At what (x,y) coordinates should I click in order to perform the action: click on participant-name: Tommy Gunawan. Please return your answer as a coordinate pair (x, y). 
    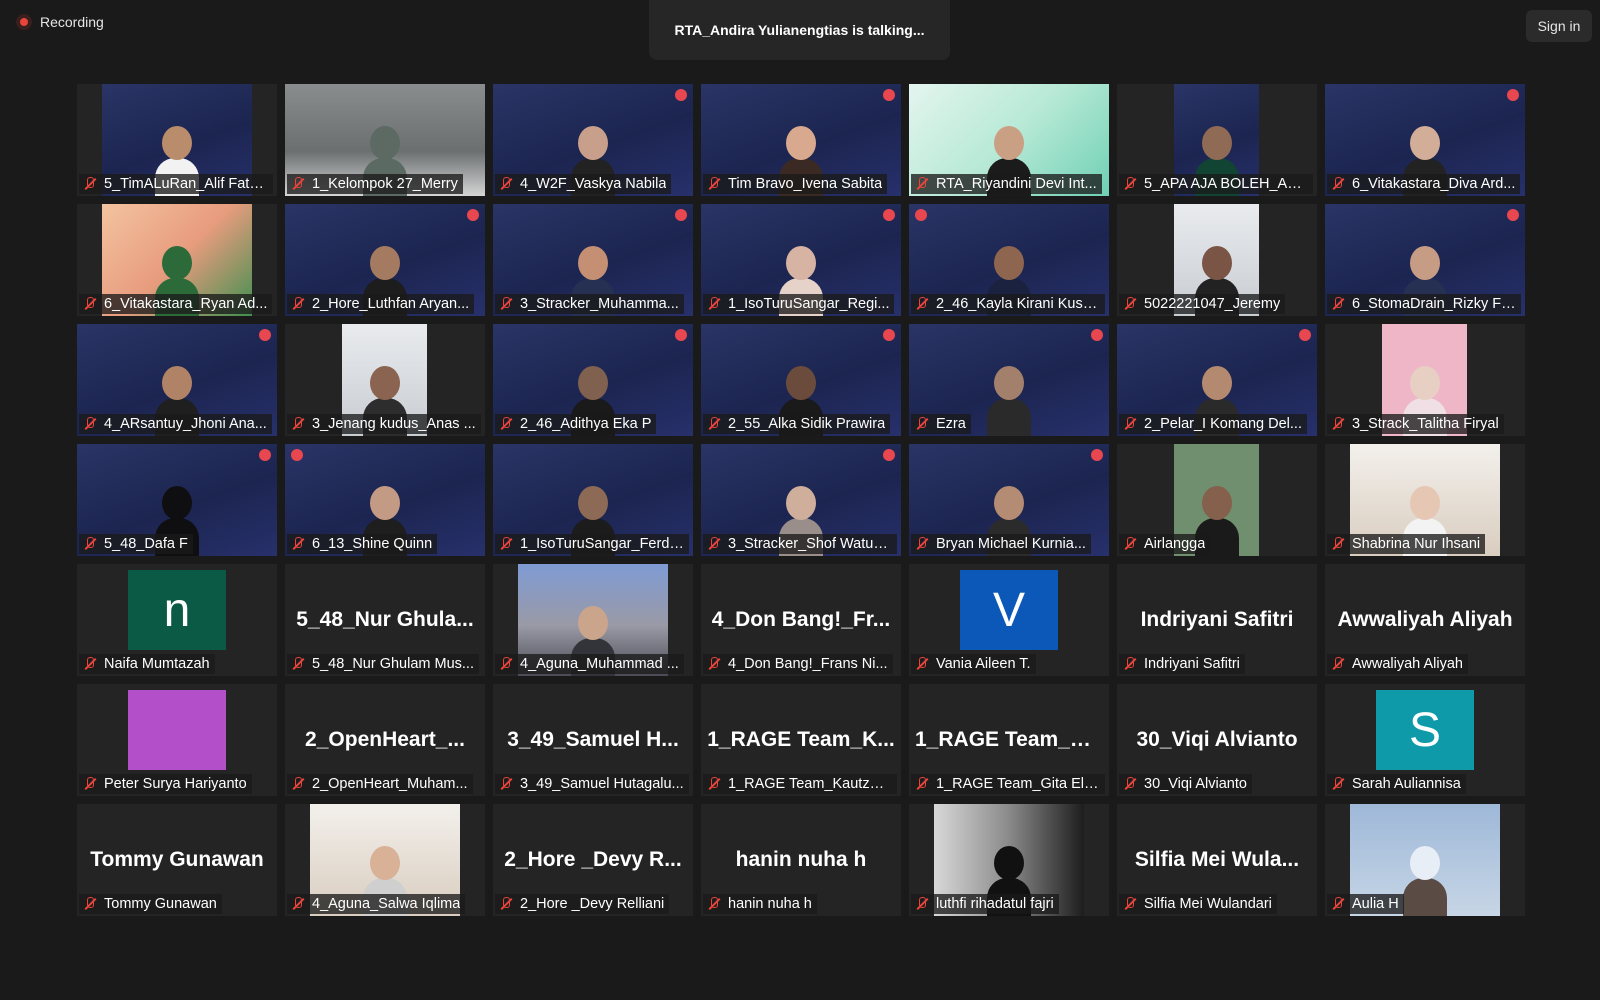
    Looking at the image, I should click on (160, 904).